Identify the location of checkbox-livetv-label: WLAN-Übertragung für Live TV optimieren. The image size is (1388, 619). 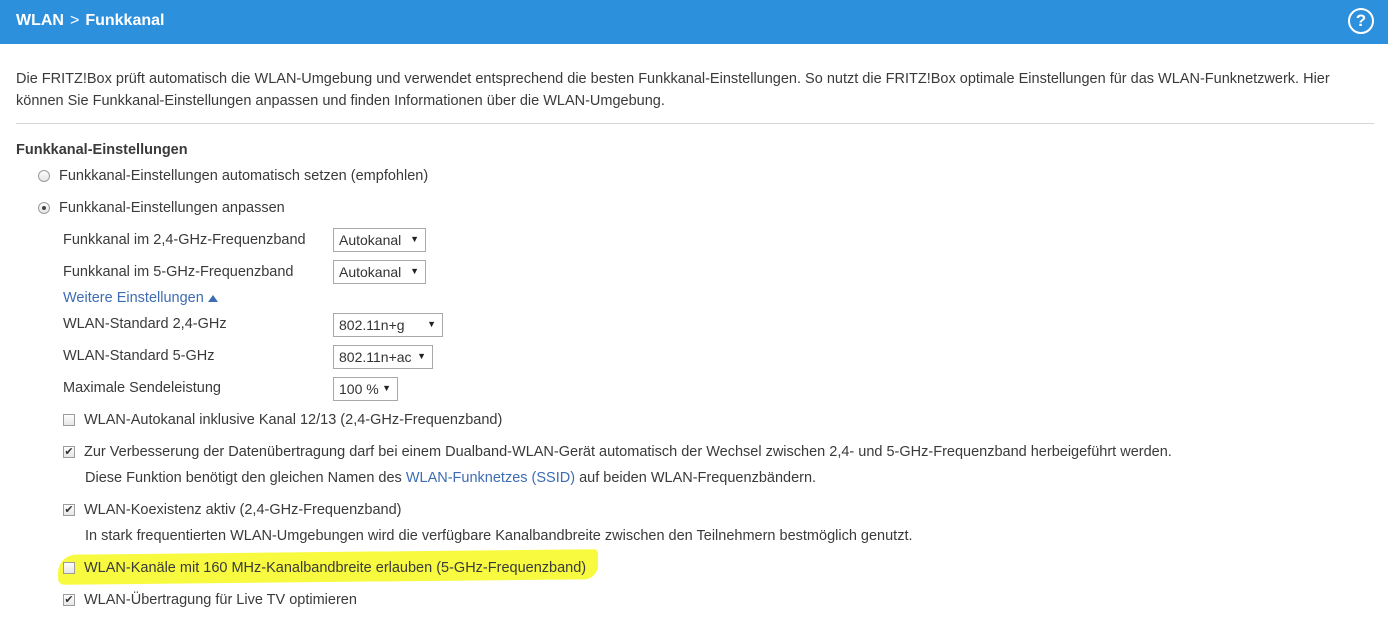
(220, 600).